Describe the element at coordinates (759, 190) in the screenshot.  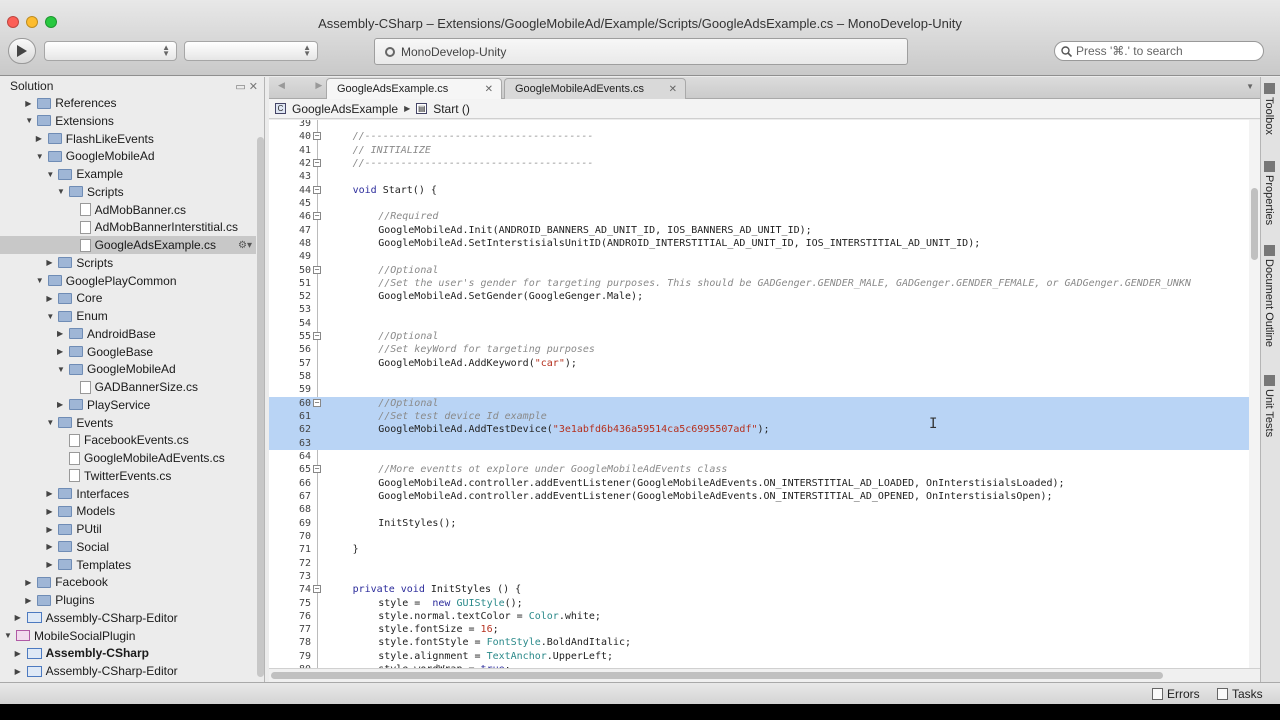
I see `code-line: 44− void Start() {` at that location.